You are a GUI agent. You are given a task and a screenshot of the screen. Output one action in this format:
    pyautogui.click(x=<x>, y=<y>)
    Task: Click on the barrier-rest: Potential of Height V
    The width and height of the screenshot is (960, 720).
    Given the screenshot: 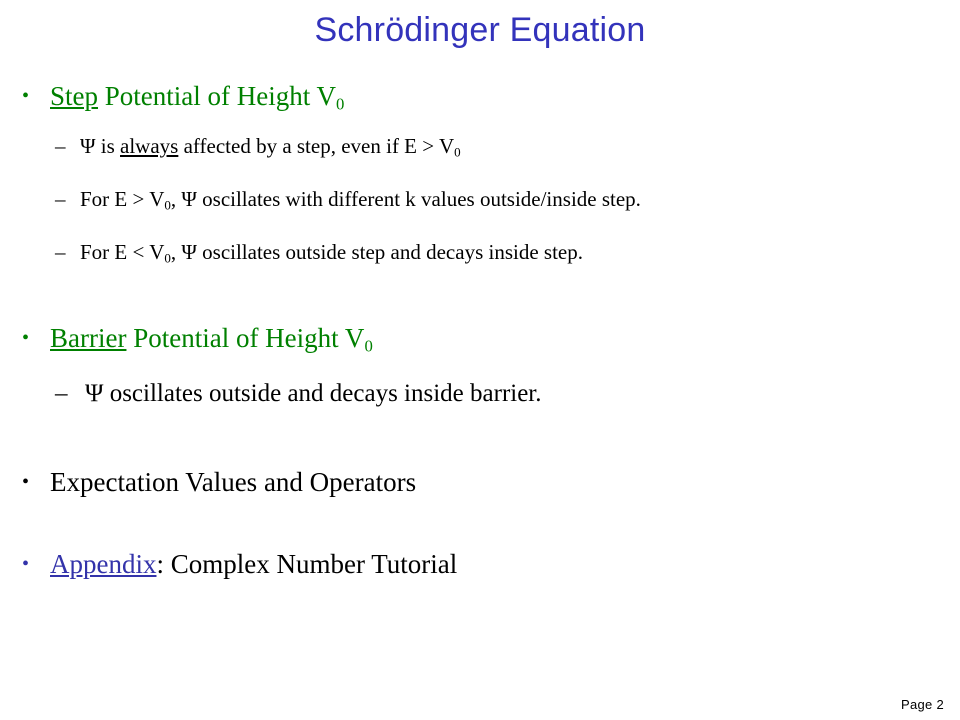 What is the action you would take?
    pyautogui.click(x=245, y=338)
    